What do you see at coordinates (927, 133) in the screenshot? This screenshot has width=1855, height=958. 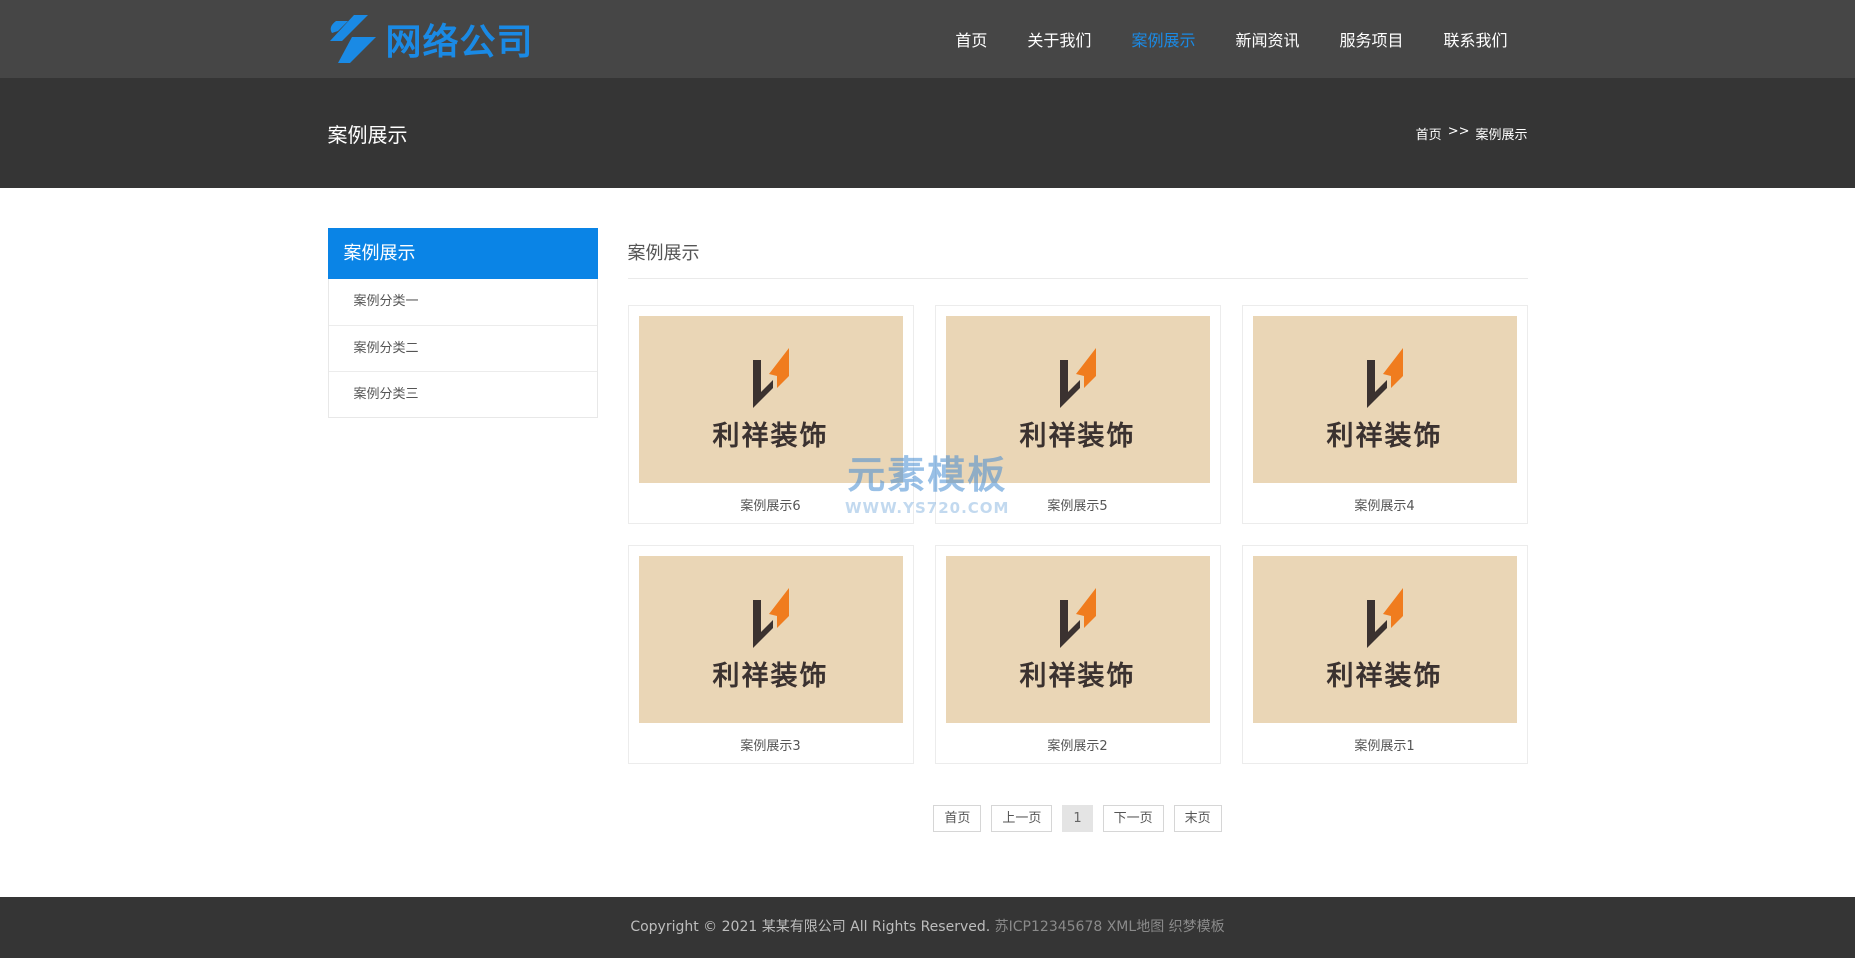 I see `page-banner: 案例展示 首页 >> 案例展示` at bounding box center [927, 133].